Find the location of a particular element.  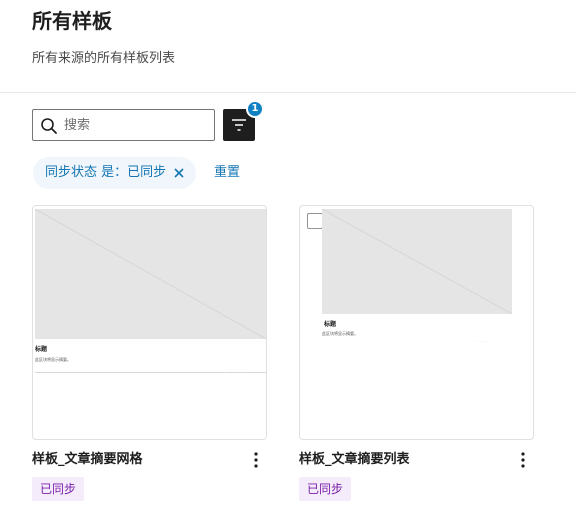

search-box is located at coordinates (123, 125).